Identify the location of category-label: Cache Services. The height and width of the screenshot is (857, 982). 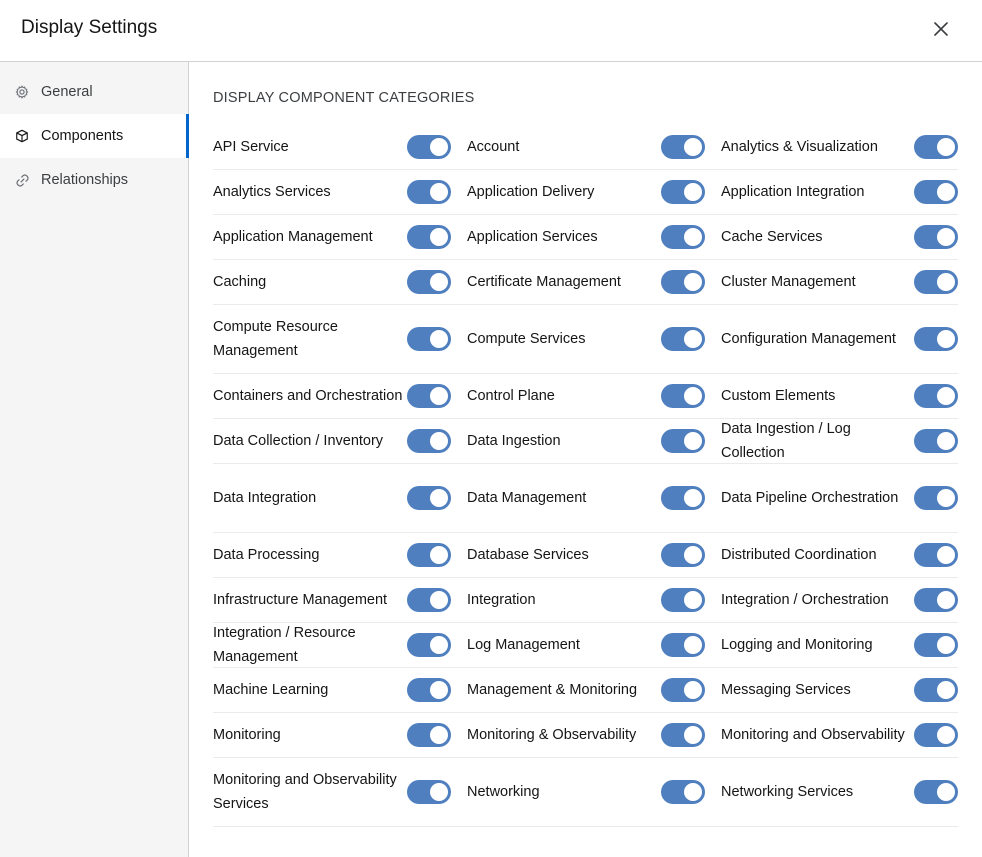
(772, 237).